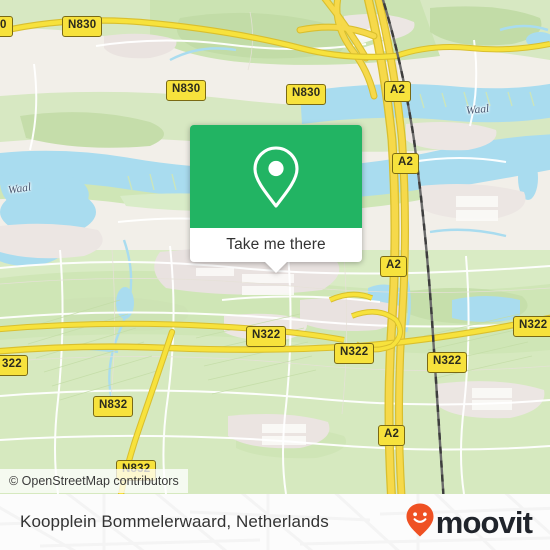  What do you see at coordinates (276, 267) in the screenshot?
I see `popup-tail-pointer` at bounding box center [276, 267].